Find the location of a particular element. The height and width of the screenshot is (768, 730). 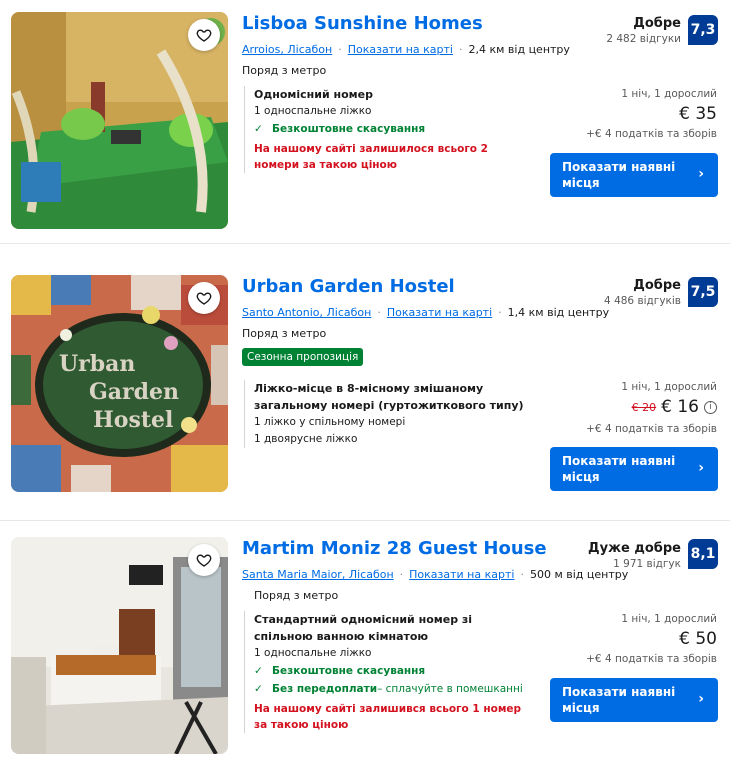

distance-from-center: 1,4 км від центру is located at coordinates (558, 312).